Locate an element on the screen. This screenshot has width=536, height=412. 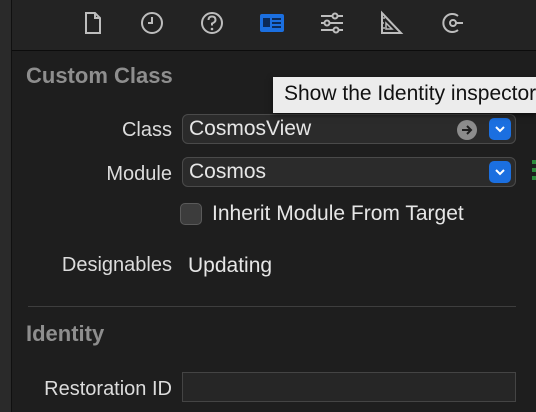
custom-class-section-title: Custom Class is located at coordinates (99, 75).